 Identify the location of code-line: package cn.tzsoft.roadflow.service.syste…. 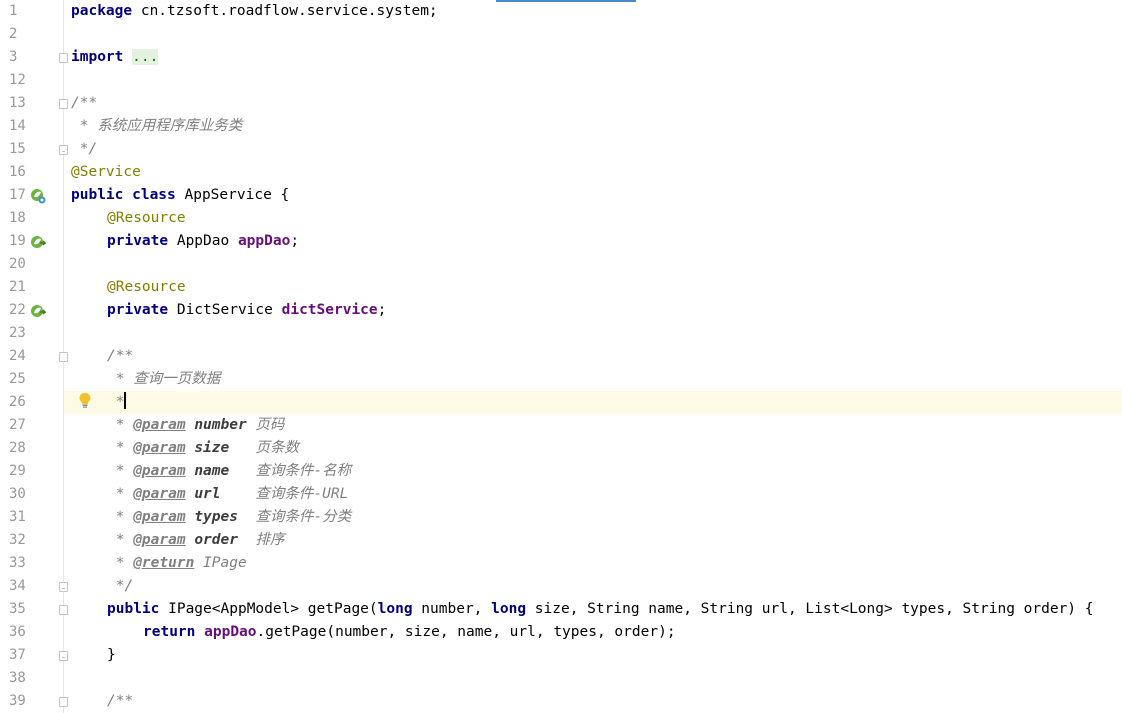
(254, 11).